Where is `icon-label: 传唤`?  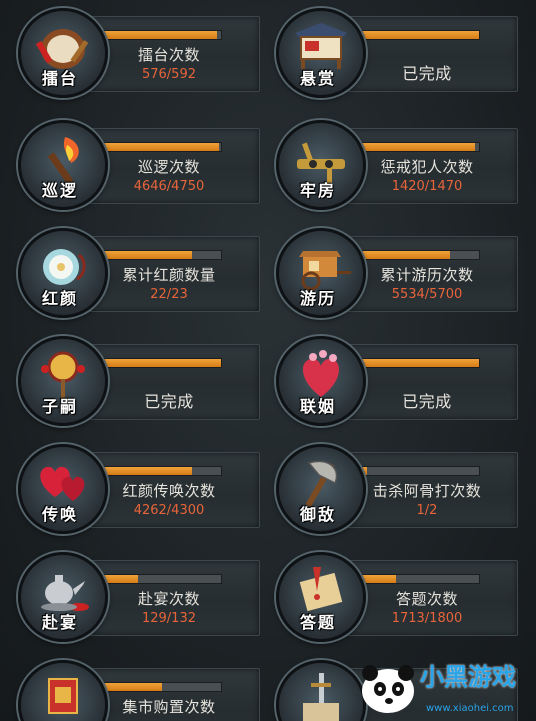
icon-label: 传唤 is located at coordinates (59, 514).